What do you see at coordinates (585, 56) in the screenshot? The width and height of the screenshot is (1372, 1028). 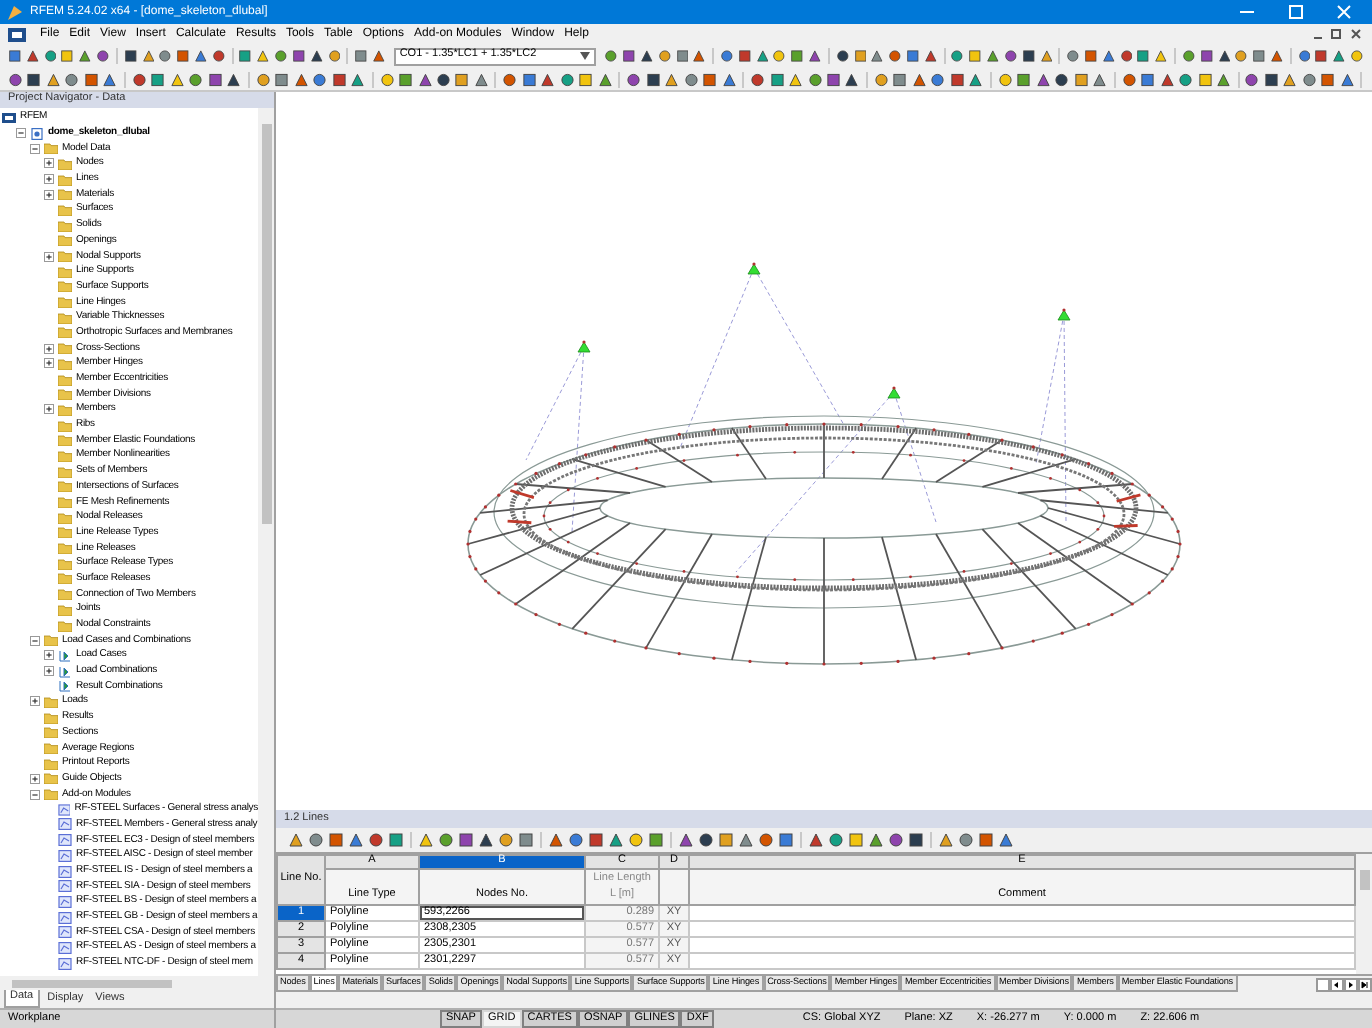 I see `caret-icon` at bounding box center [585, 56].